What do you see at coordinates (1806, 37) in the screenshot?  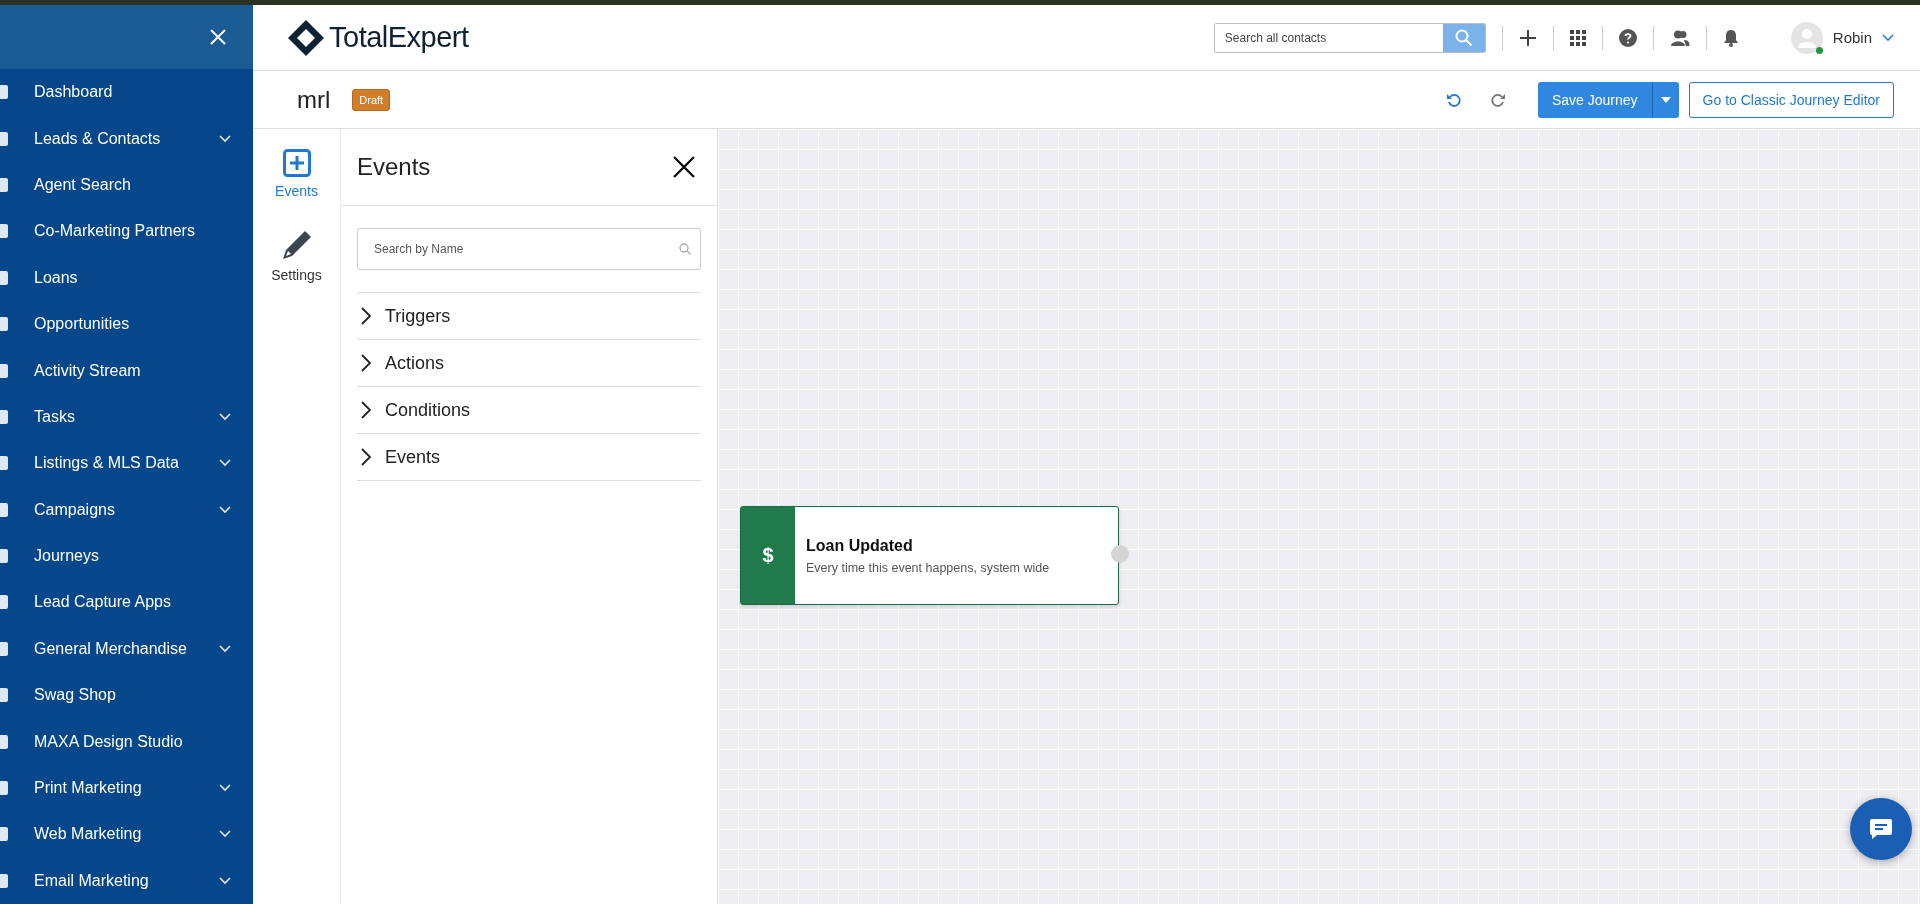 I see `avatar-icon` at bounding box center [1806, 37].